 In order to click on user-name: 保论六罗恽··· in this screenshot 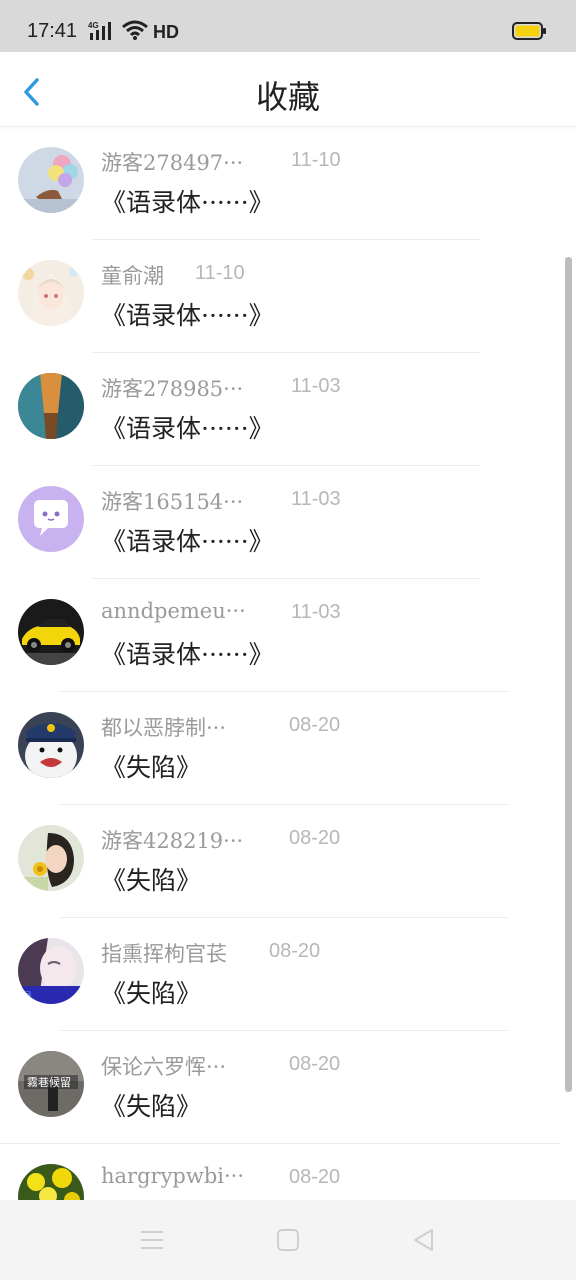, I will do `click(164, 1067)`.